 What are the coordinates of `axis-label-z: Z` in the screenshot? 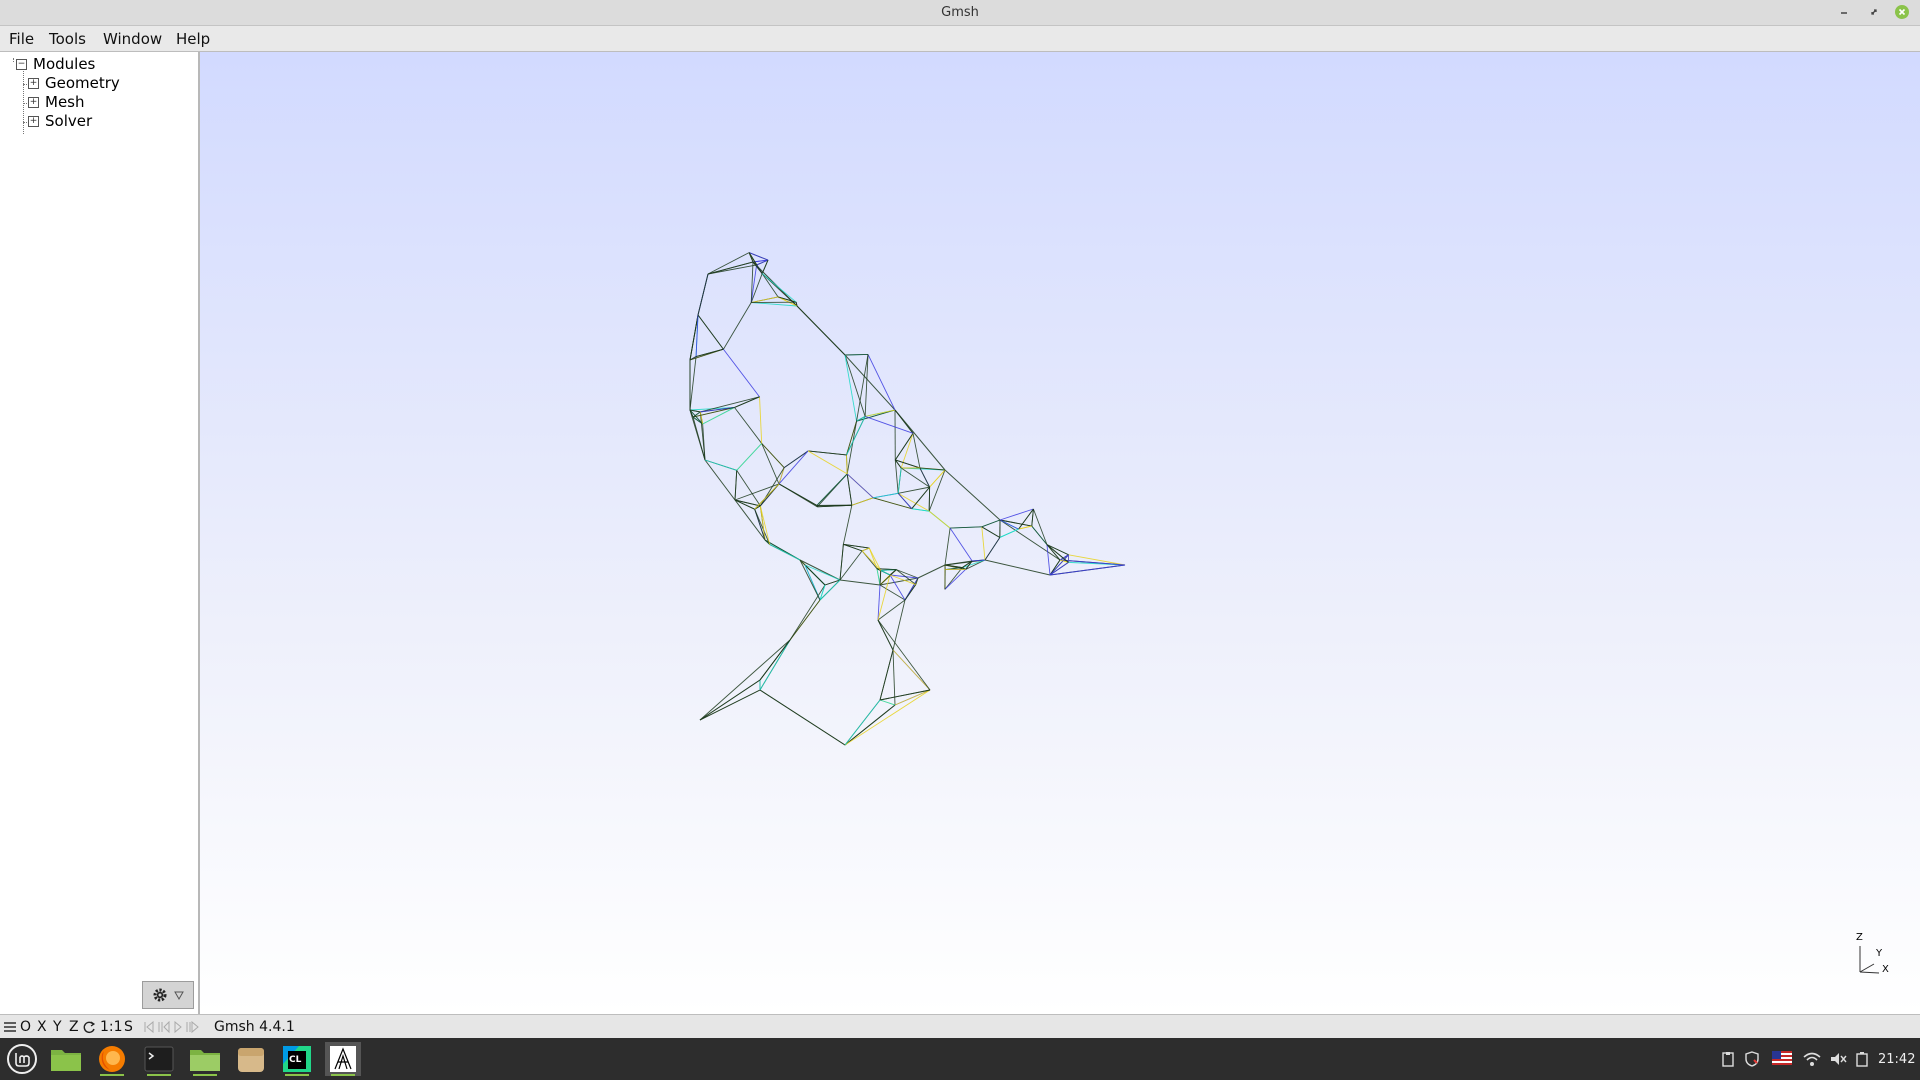 It's located at (1859, 937).